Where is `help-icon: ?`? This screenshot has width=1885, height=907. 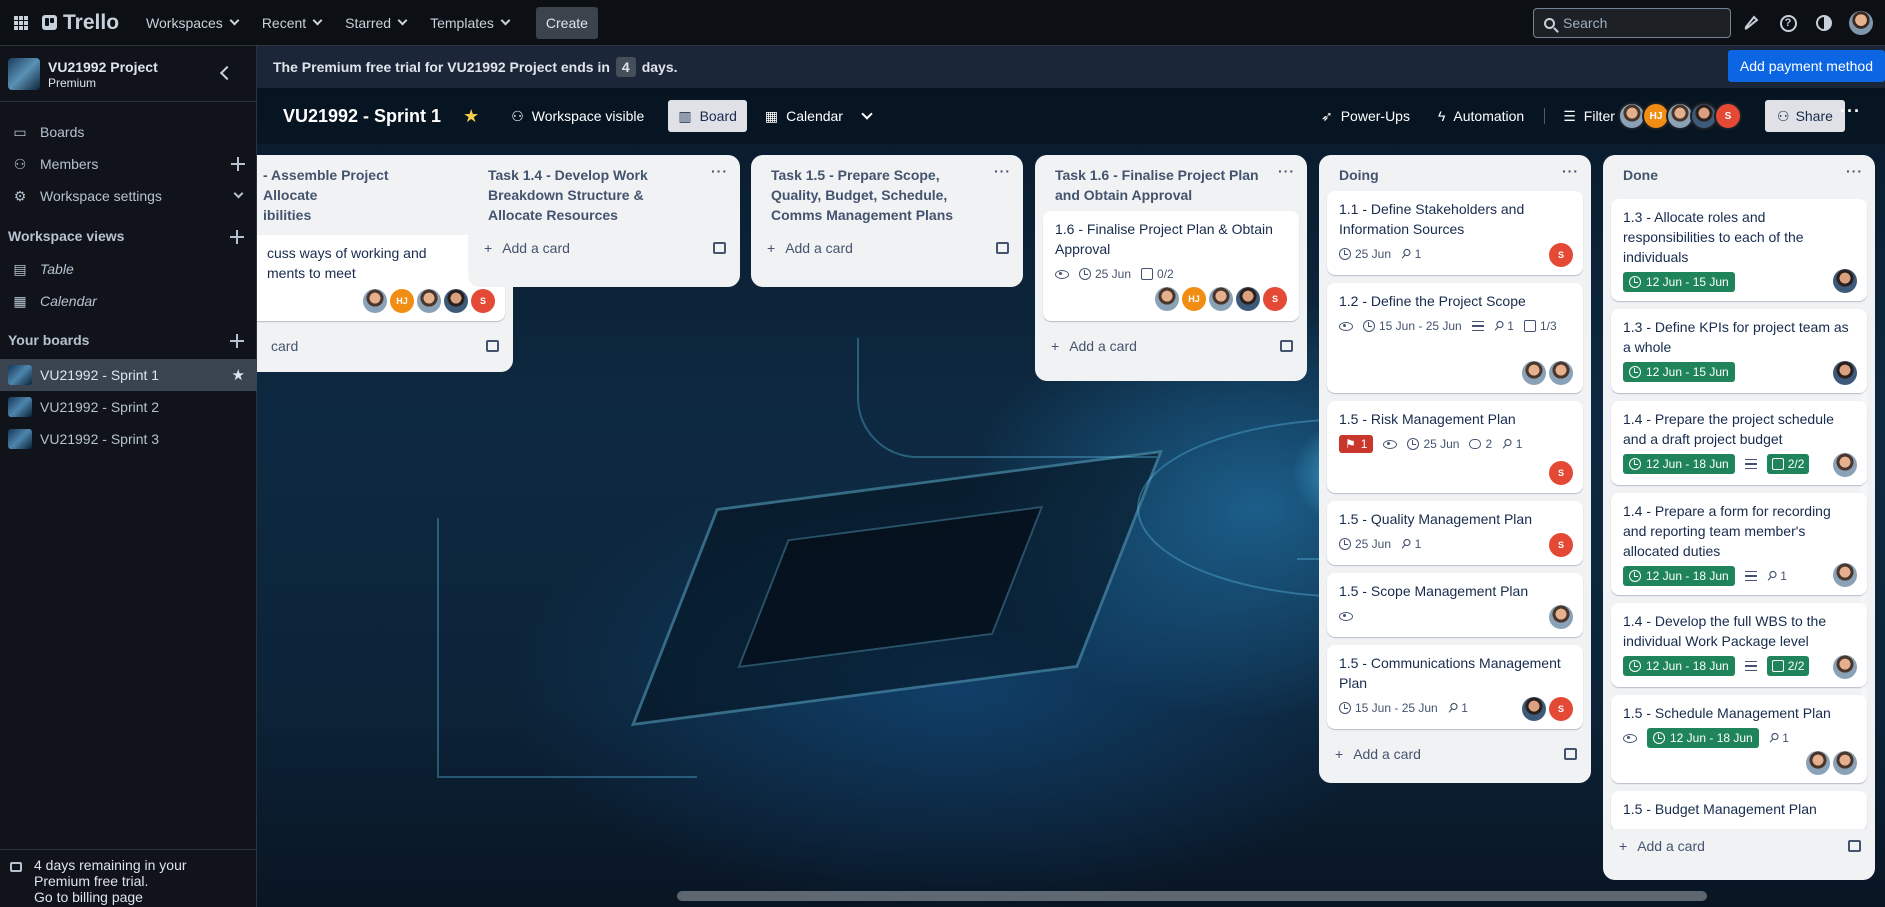
help-icon: ? is located at coordinates (1788, 23).